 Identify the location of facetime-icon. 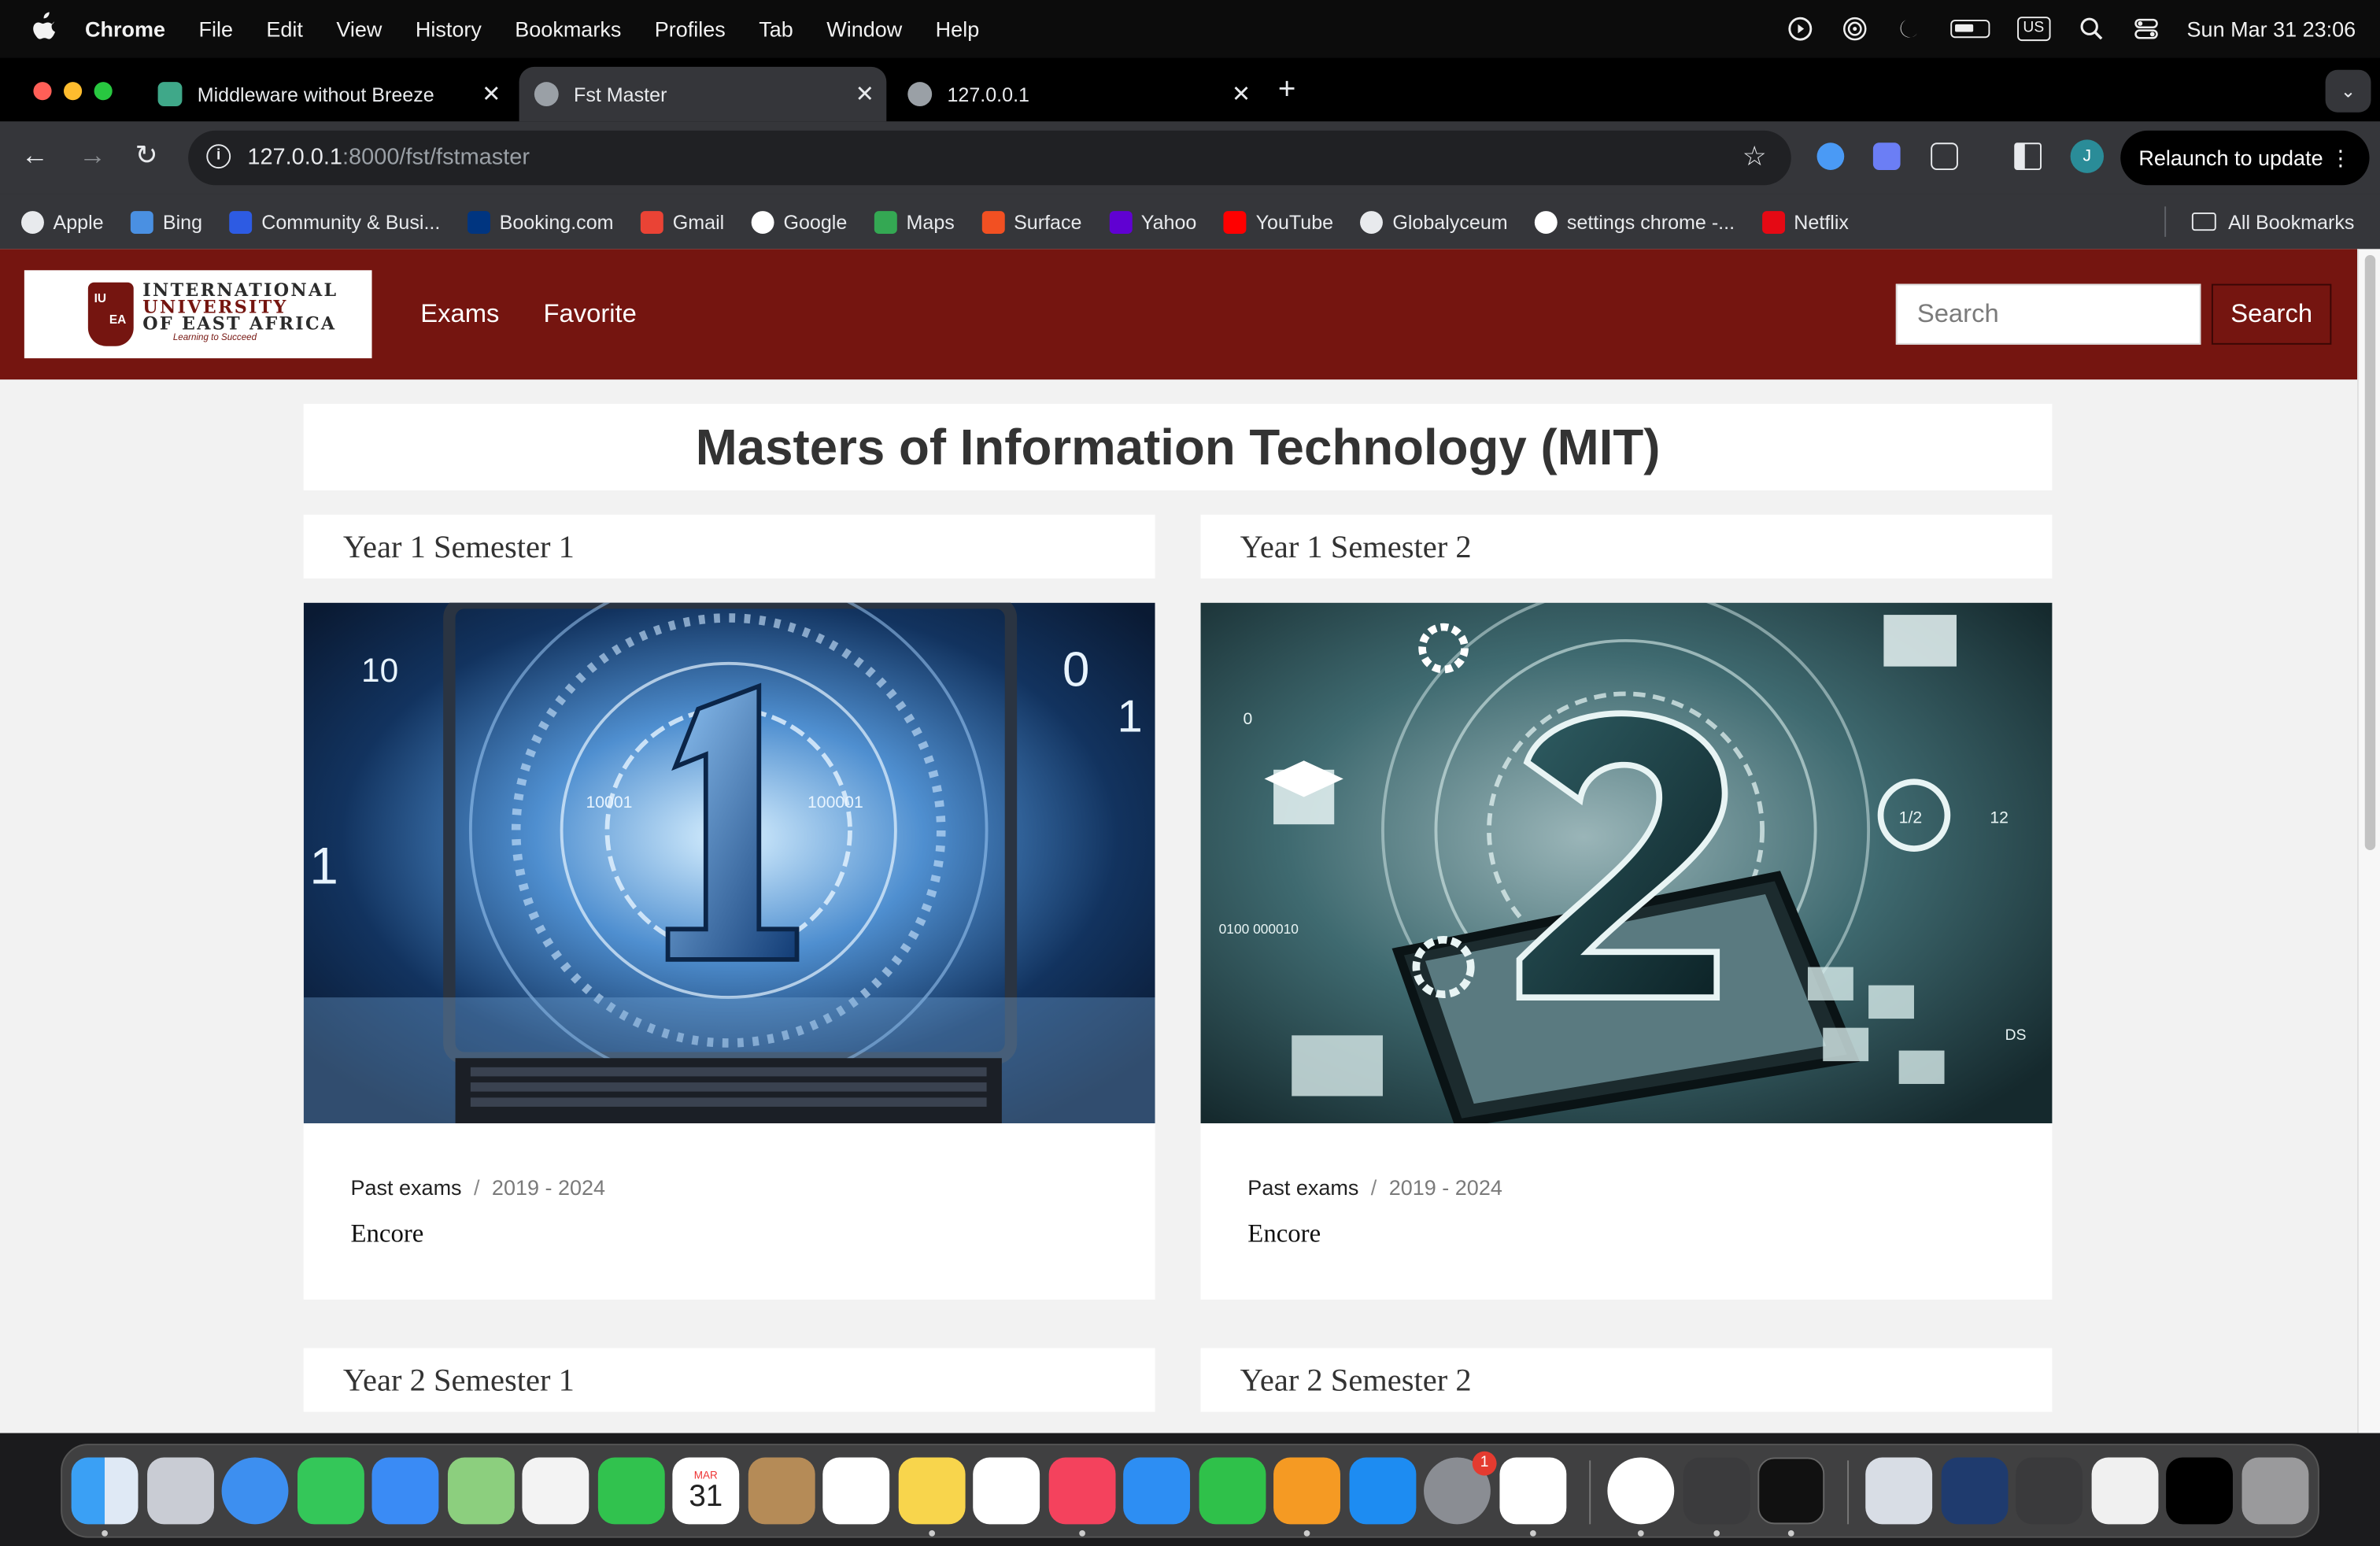
(631, 1491).